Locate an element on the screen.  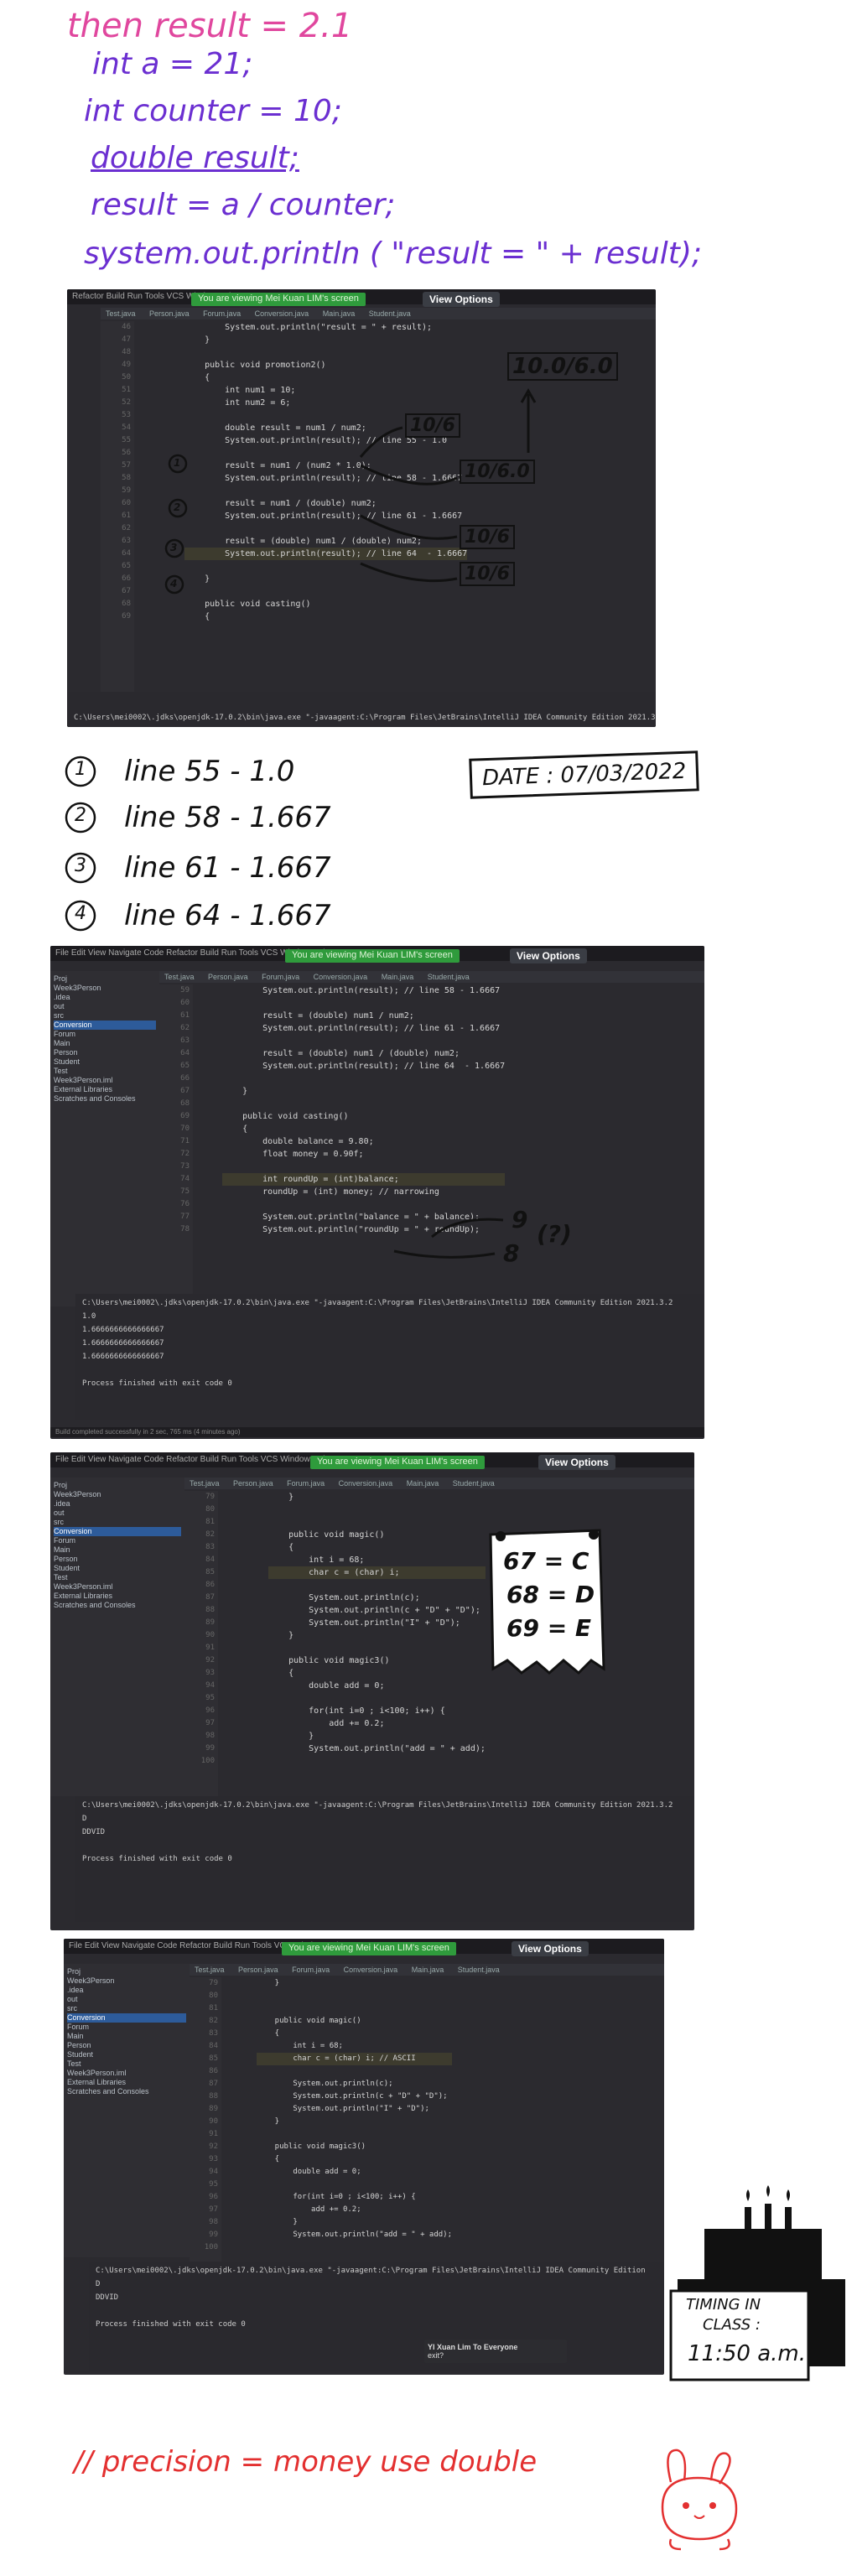
cake-note-line-3: 11:50 a.m. is located at coordinates (747, 2353).